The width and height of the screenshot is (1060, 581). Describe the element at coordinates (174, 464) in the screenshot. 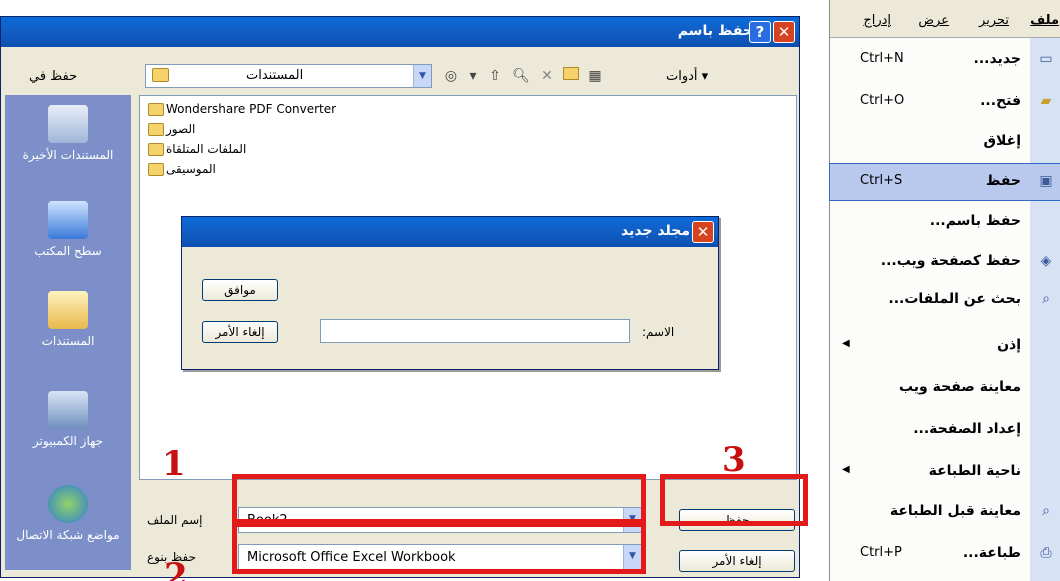

I see `marker-1: 1` at that location.